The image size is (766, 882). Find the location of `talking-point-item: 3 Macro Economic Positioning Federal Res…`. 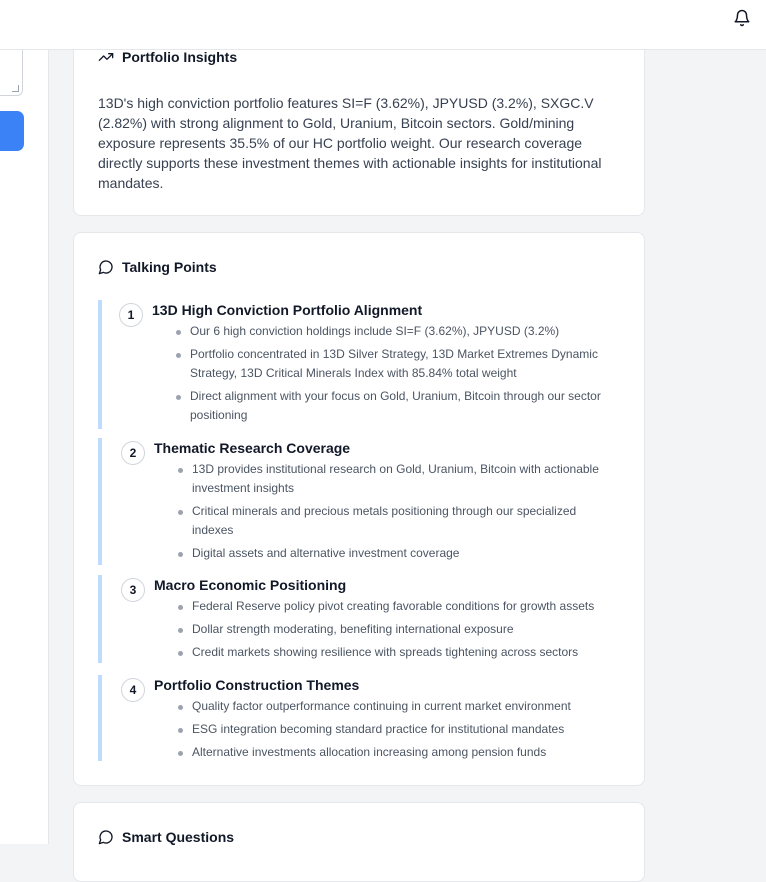

talking-point-item: 3 Macro Economic Positioning Federal Res… is located at coordinates (358, 619).